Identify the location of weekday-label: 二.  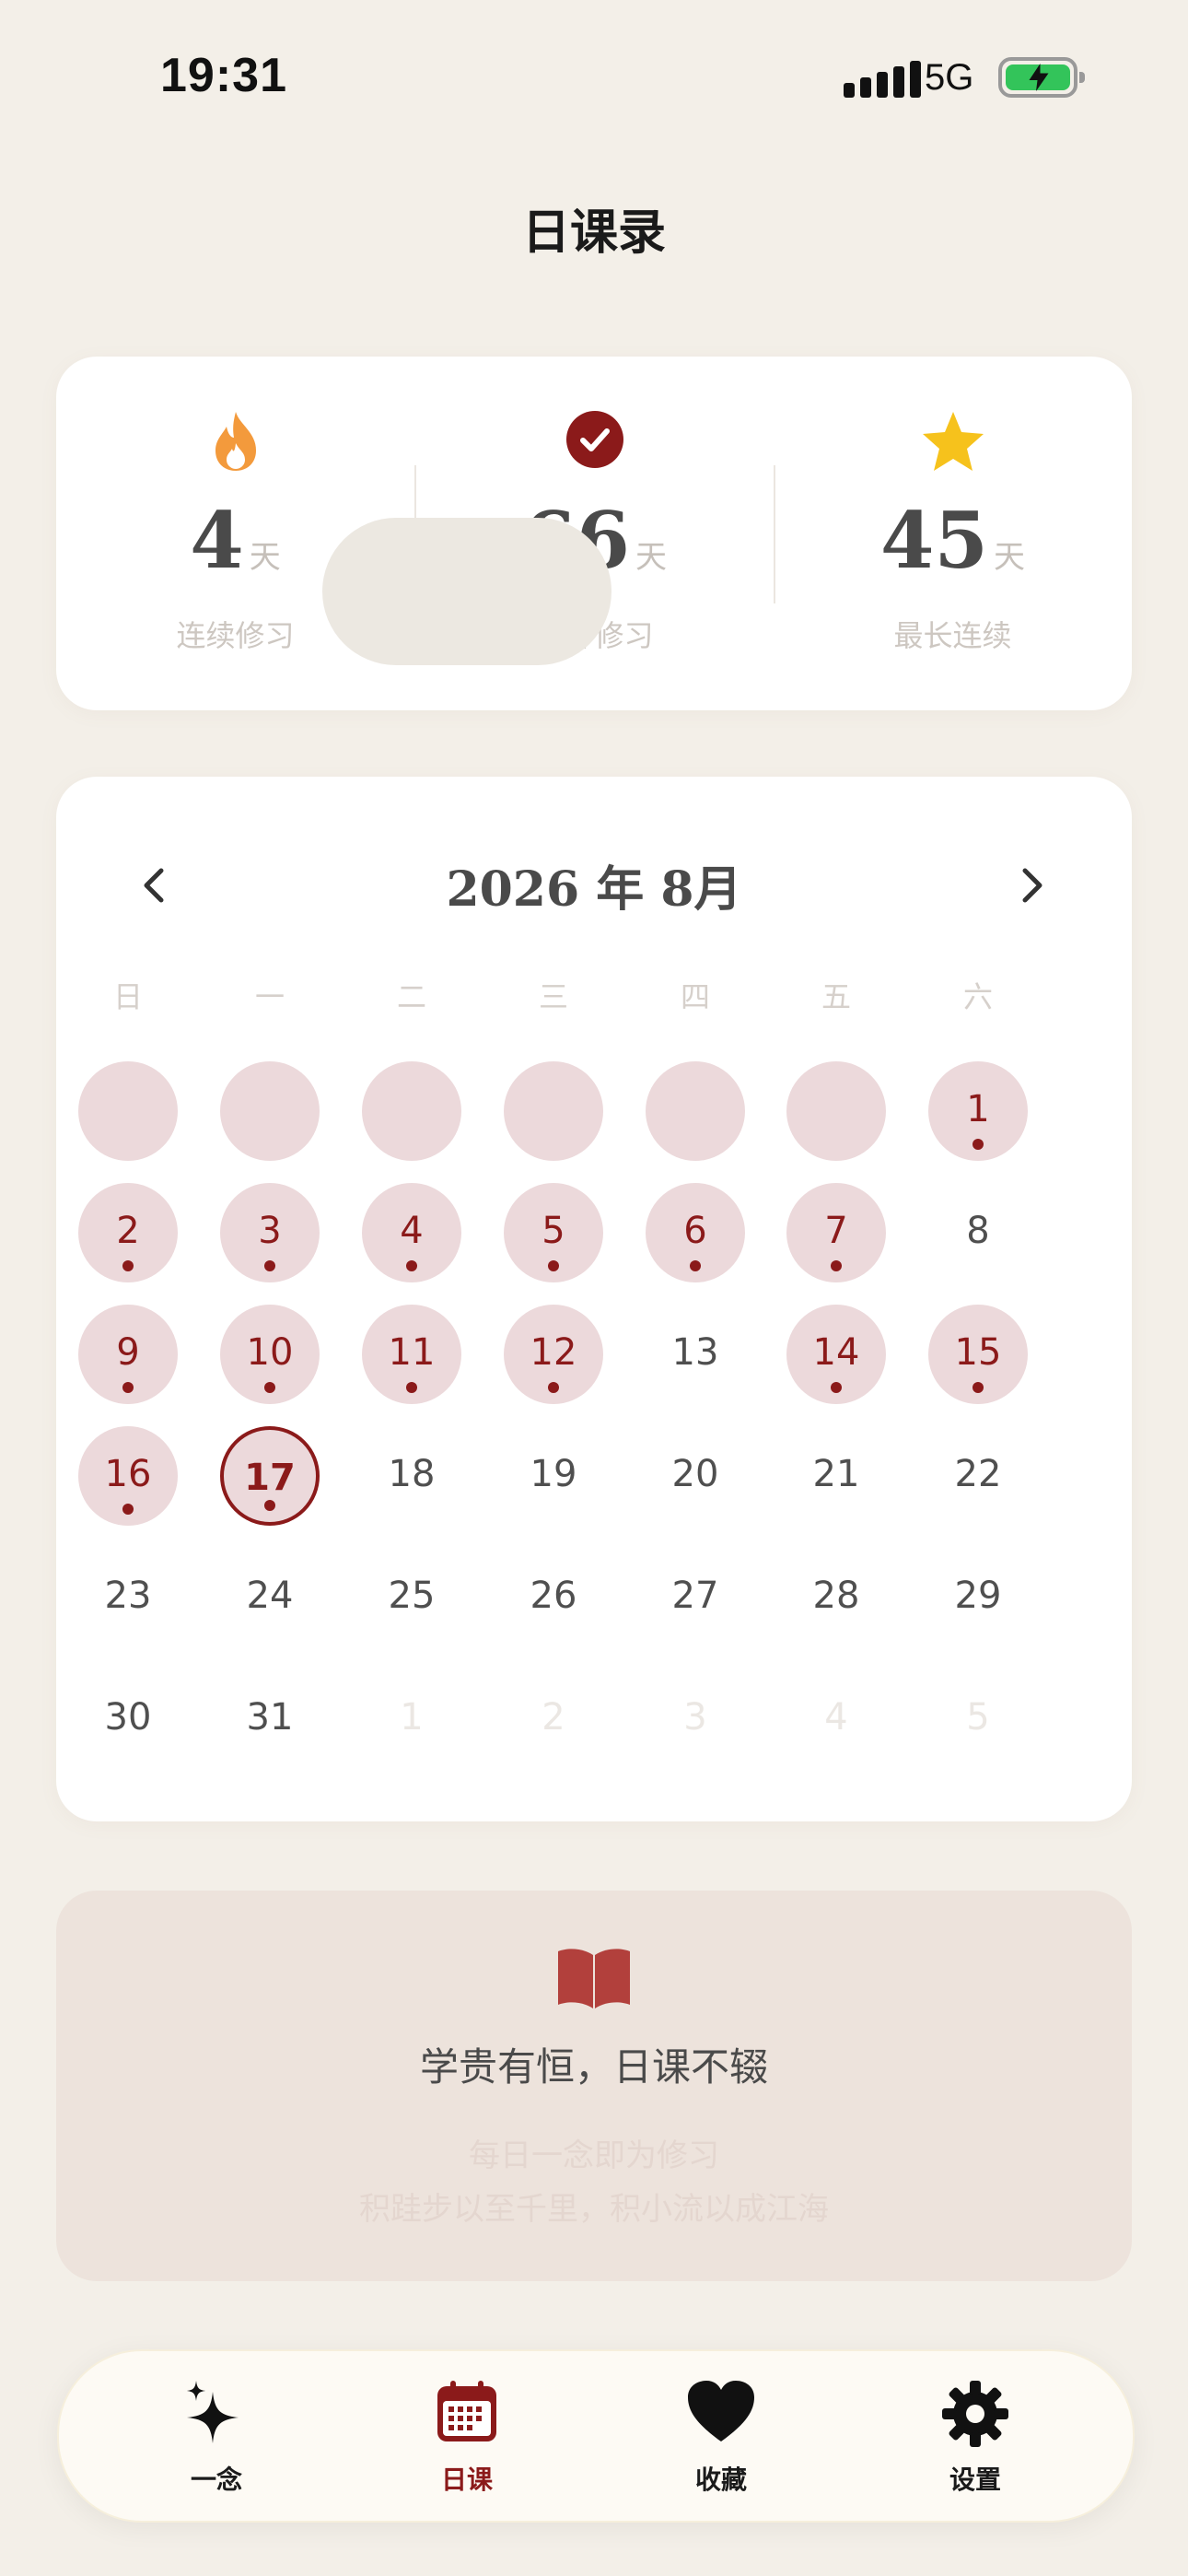
(411, 997).